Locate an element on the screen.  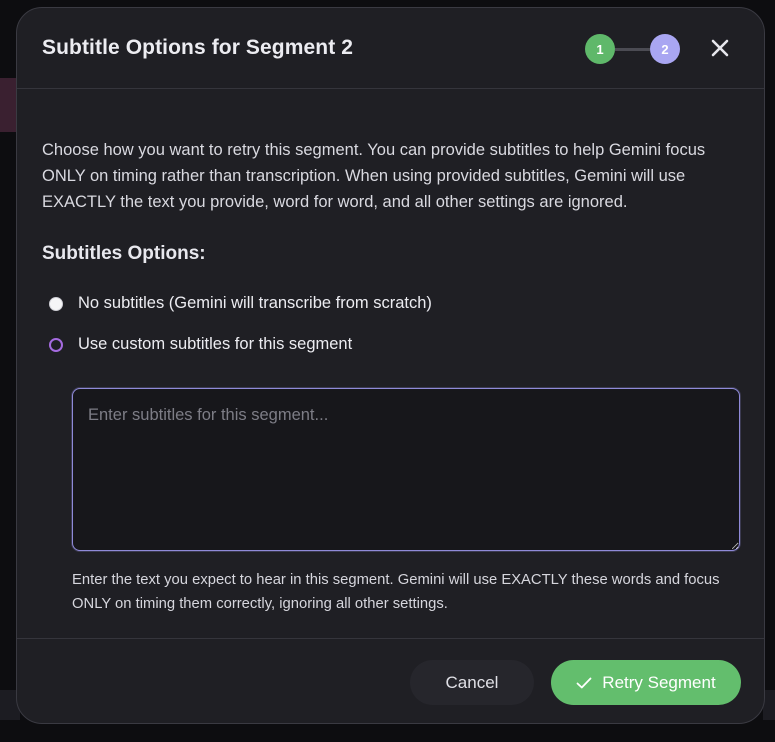
step-2-badge: 2 is located at coordinates (665, 49).